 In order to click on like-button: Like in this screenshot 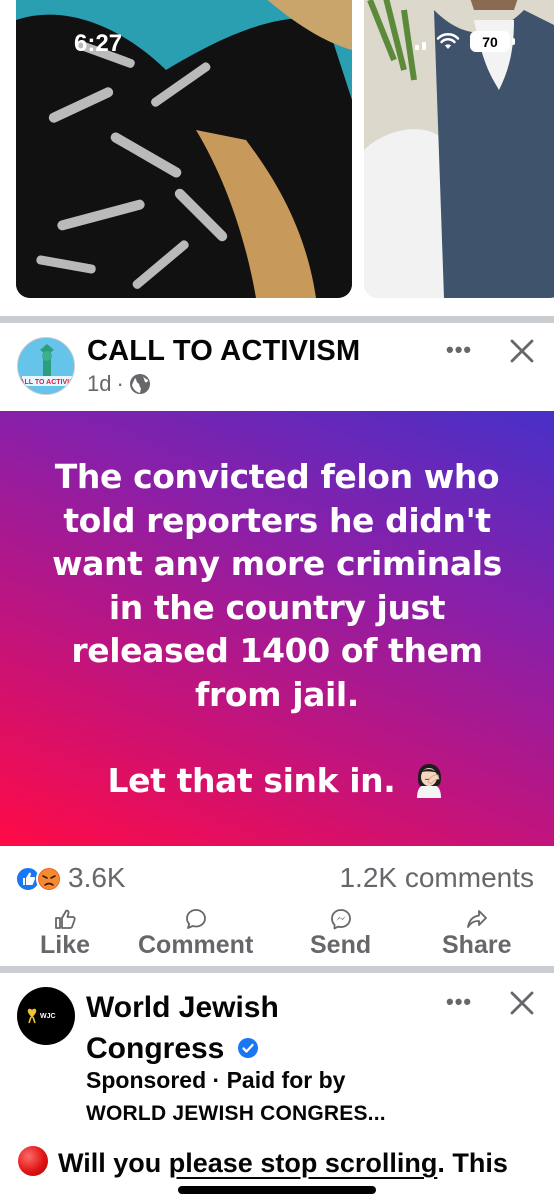, I will do `click(65, 934)`.